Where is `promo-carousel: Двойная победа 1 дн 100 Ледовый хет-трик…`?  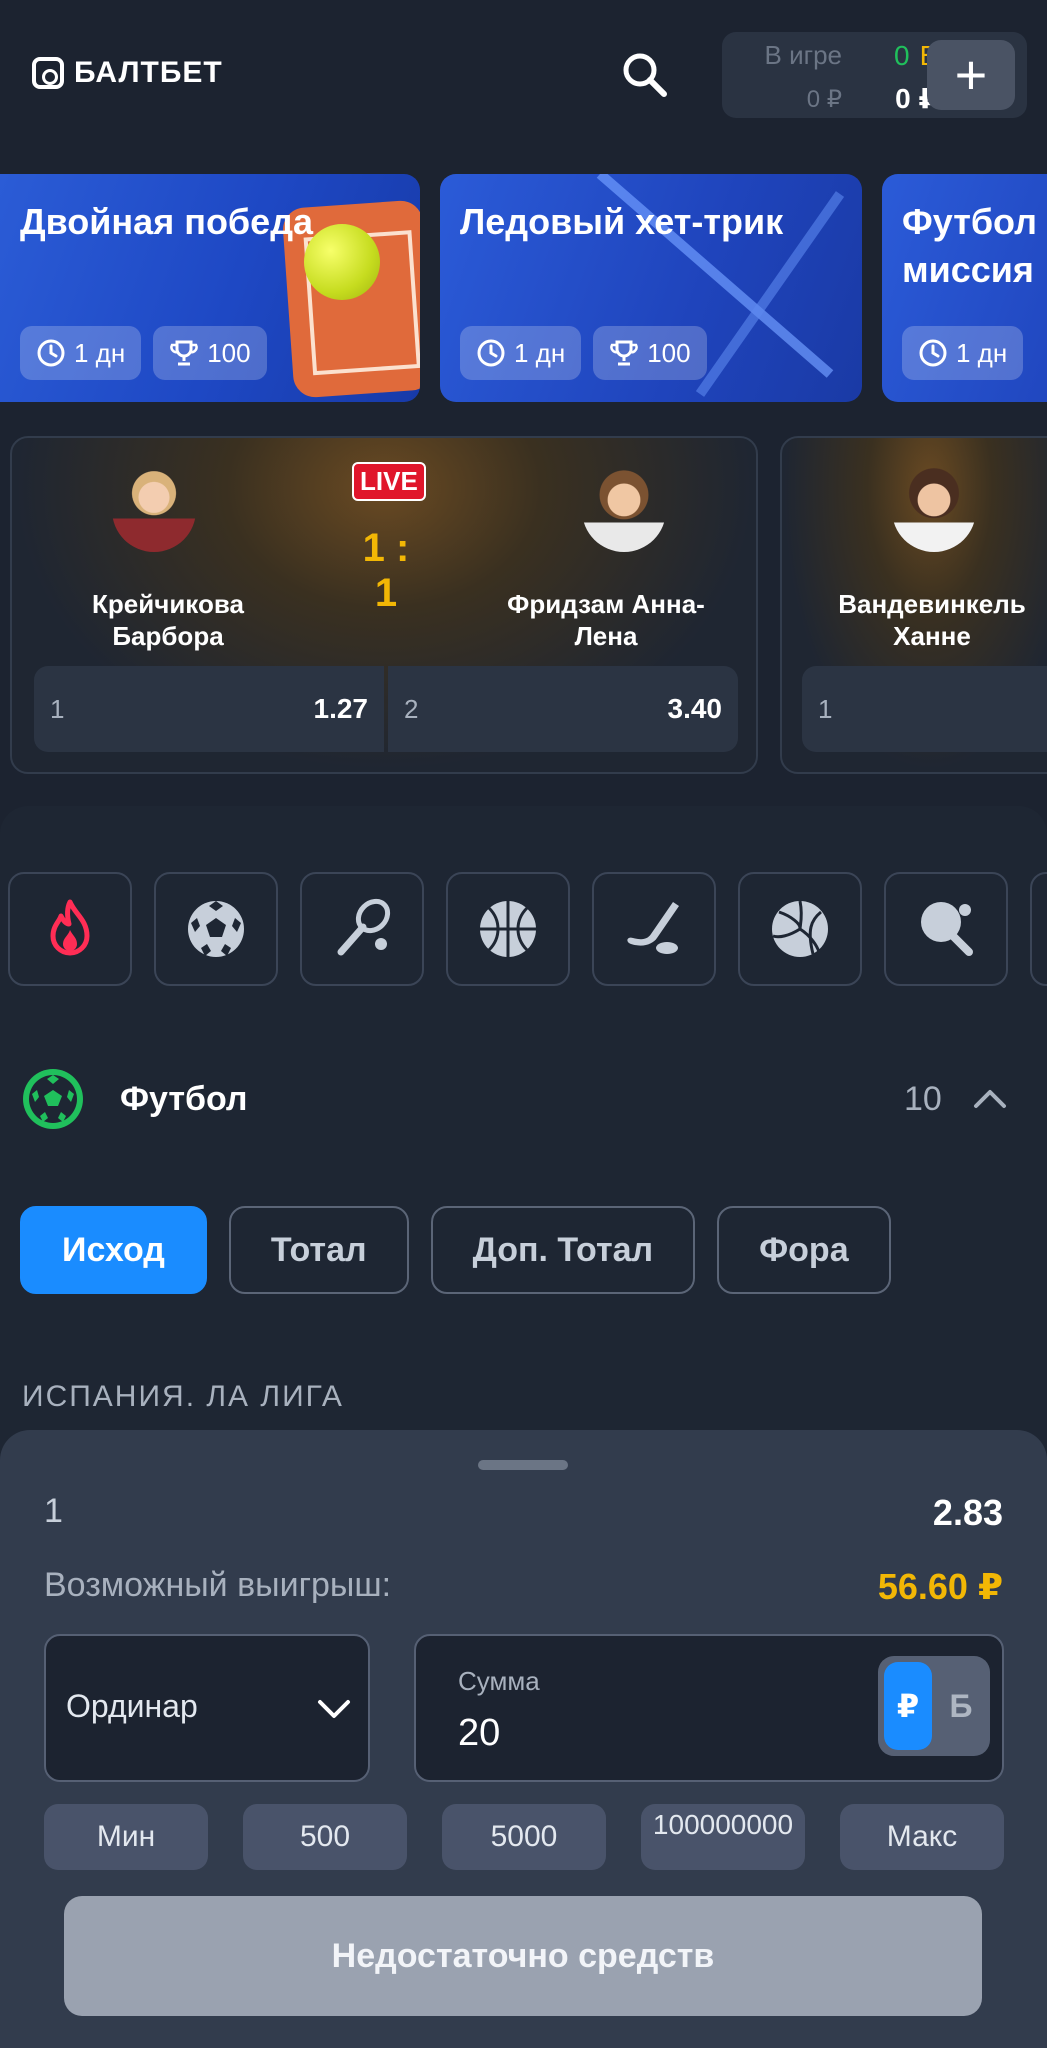
promo-carousel: Двойная победа 1 дн 100 Ледовый хет-трик… is located at coordinates (523, 289).